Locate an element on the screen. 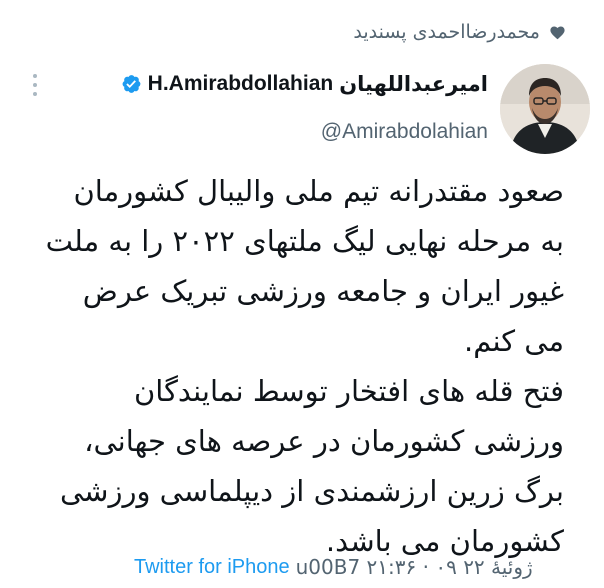 The width and height of the screenshot is (604, 588). verified-badge-icon is located at coordinates (131, 84).